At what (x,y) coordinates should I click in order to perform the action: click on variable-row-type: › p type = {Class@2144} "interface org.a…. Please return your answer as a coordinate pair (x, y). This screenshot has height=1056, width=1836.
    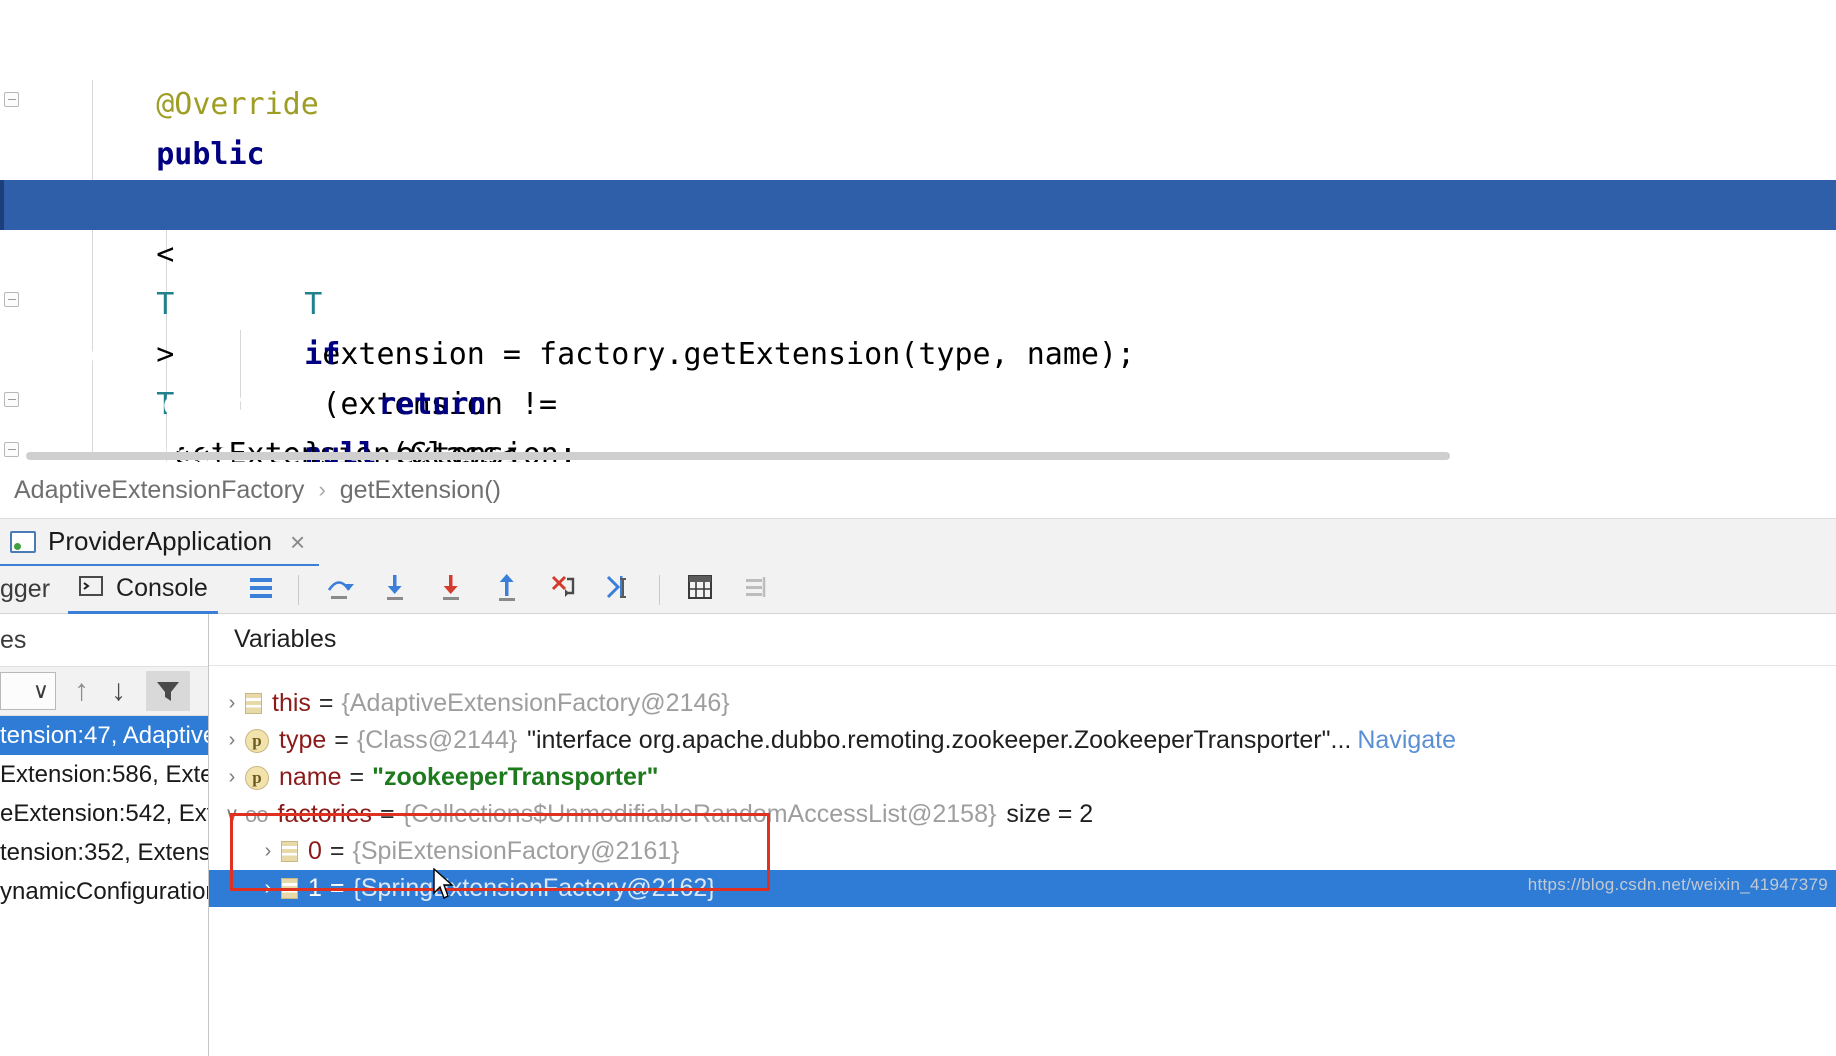
    Looking at the image, I should click on (1022, 740).